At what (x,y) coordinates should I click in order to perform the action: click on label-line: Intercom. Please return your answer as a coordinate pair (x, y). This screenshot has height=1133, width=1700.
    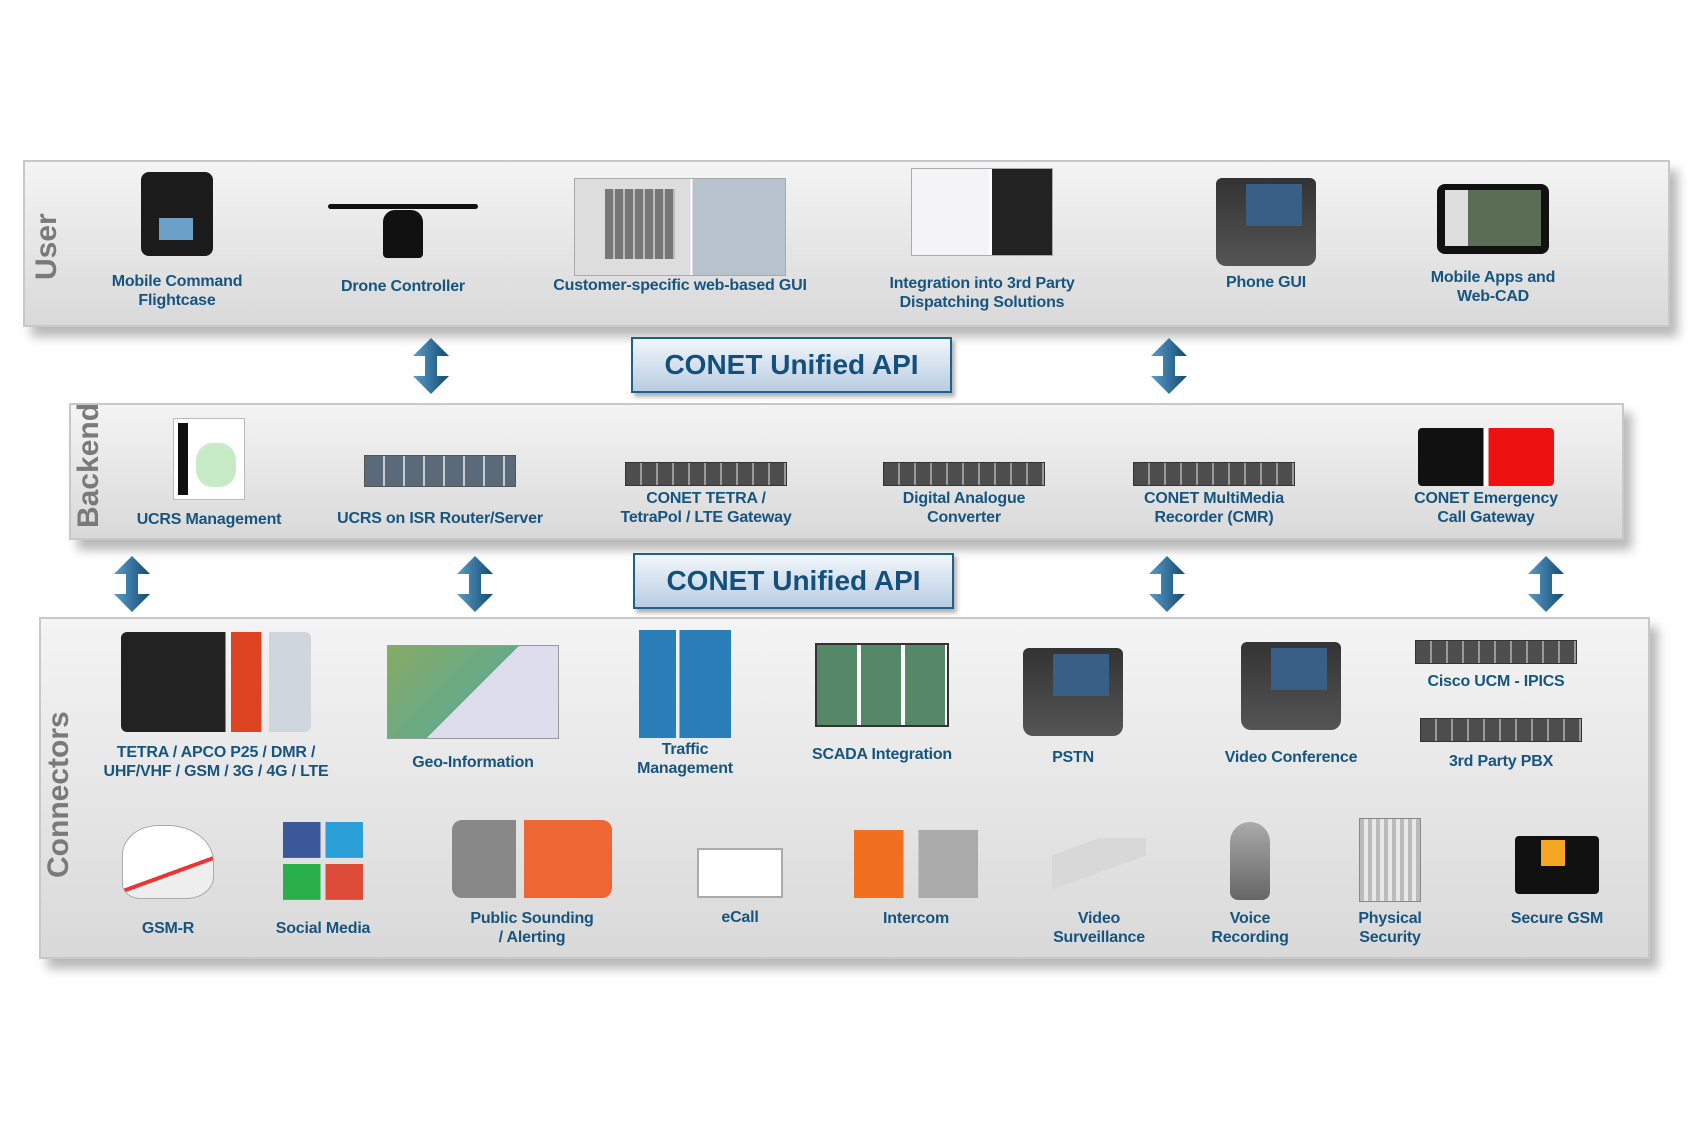
    Looking at the image, I should click on (916, 918).